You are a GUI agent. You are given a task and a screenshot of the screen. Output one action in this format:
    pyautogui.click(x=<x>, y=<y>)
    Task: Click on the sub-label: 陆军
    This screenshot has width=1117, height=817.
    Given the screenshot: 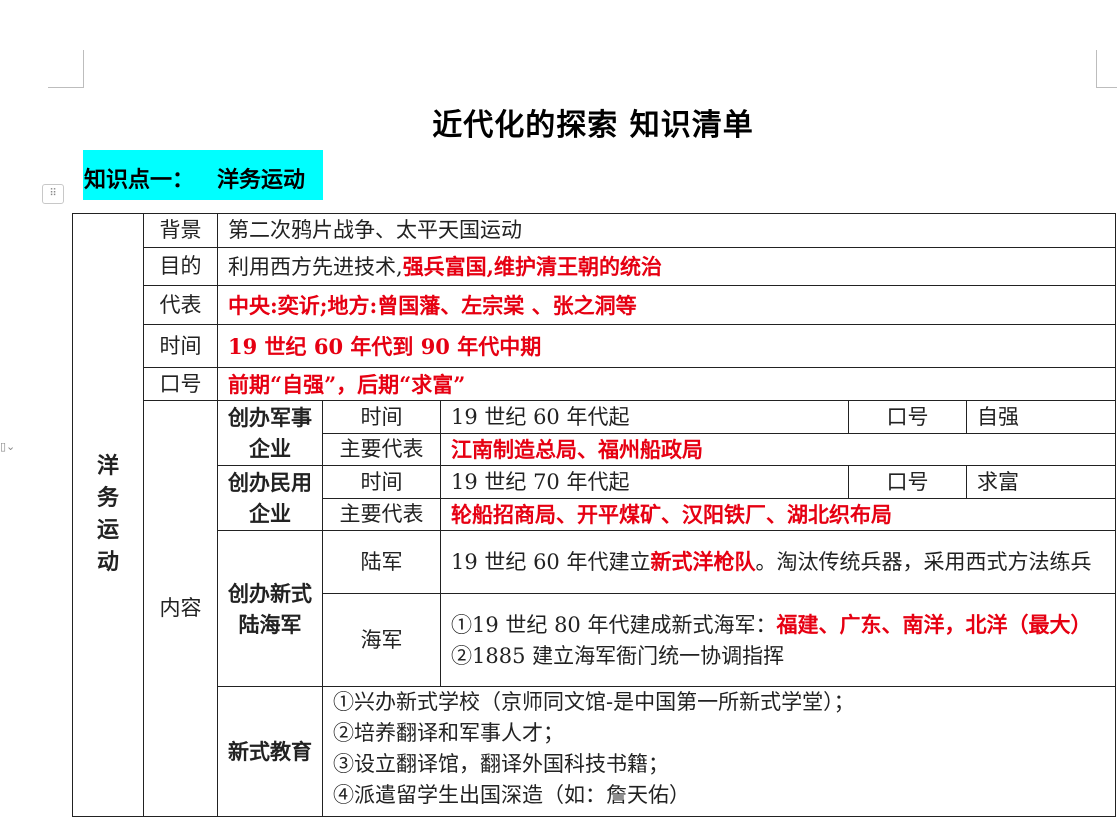 What is the action you would take?
    pyautogui.click(x=381, y=562)
    